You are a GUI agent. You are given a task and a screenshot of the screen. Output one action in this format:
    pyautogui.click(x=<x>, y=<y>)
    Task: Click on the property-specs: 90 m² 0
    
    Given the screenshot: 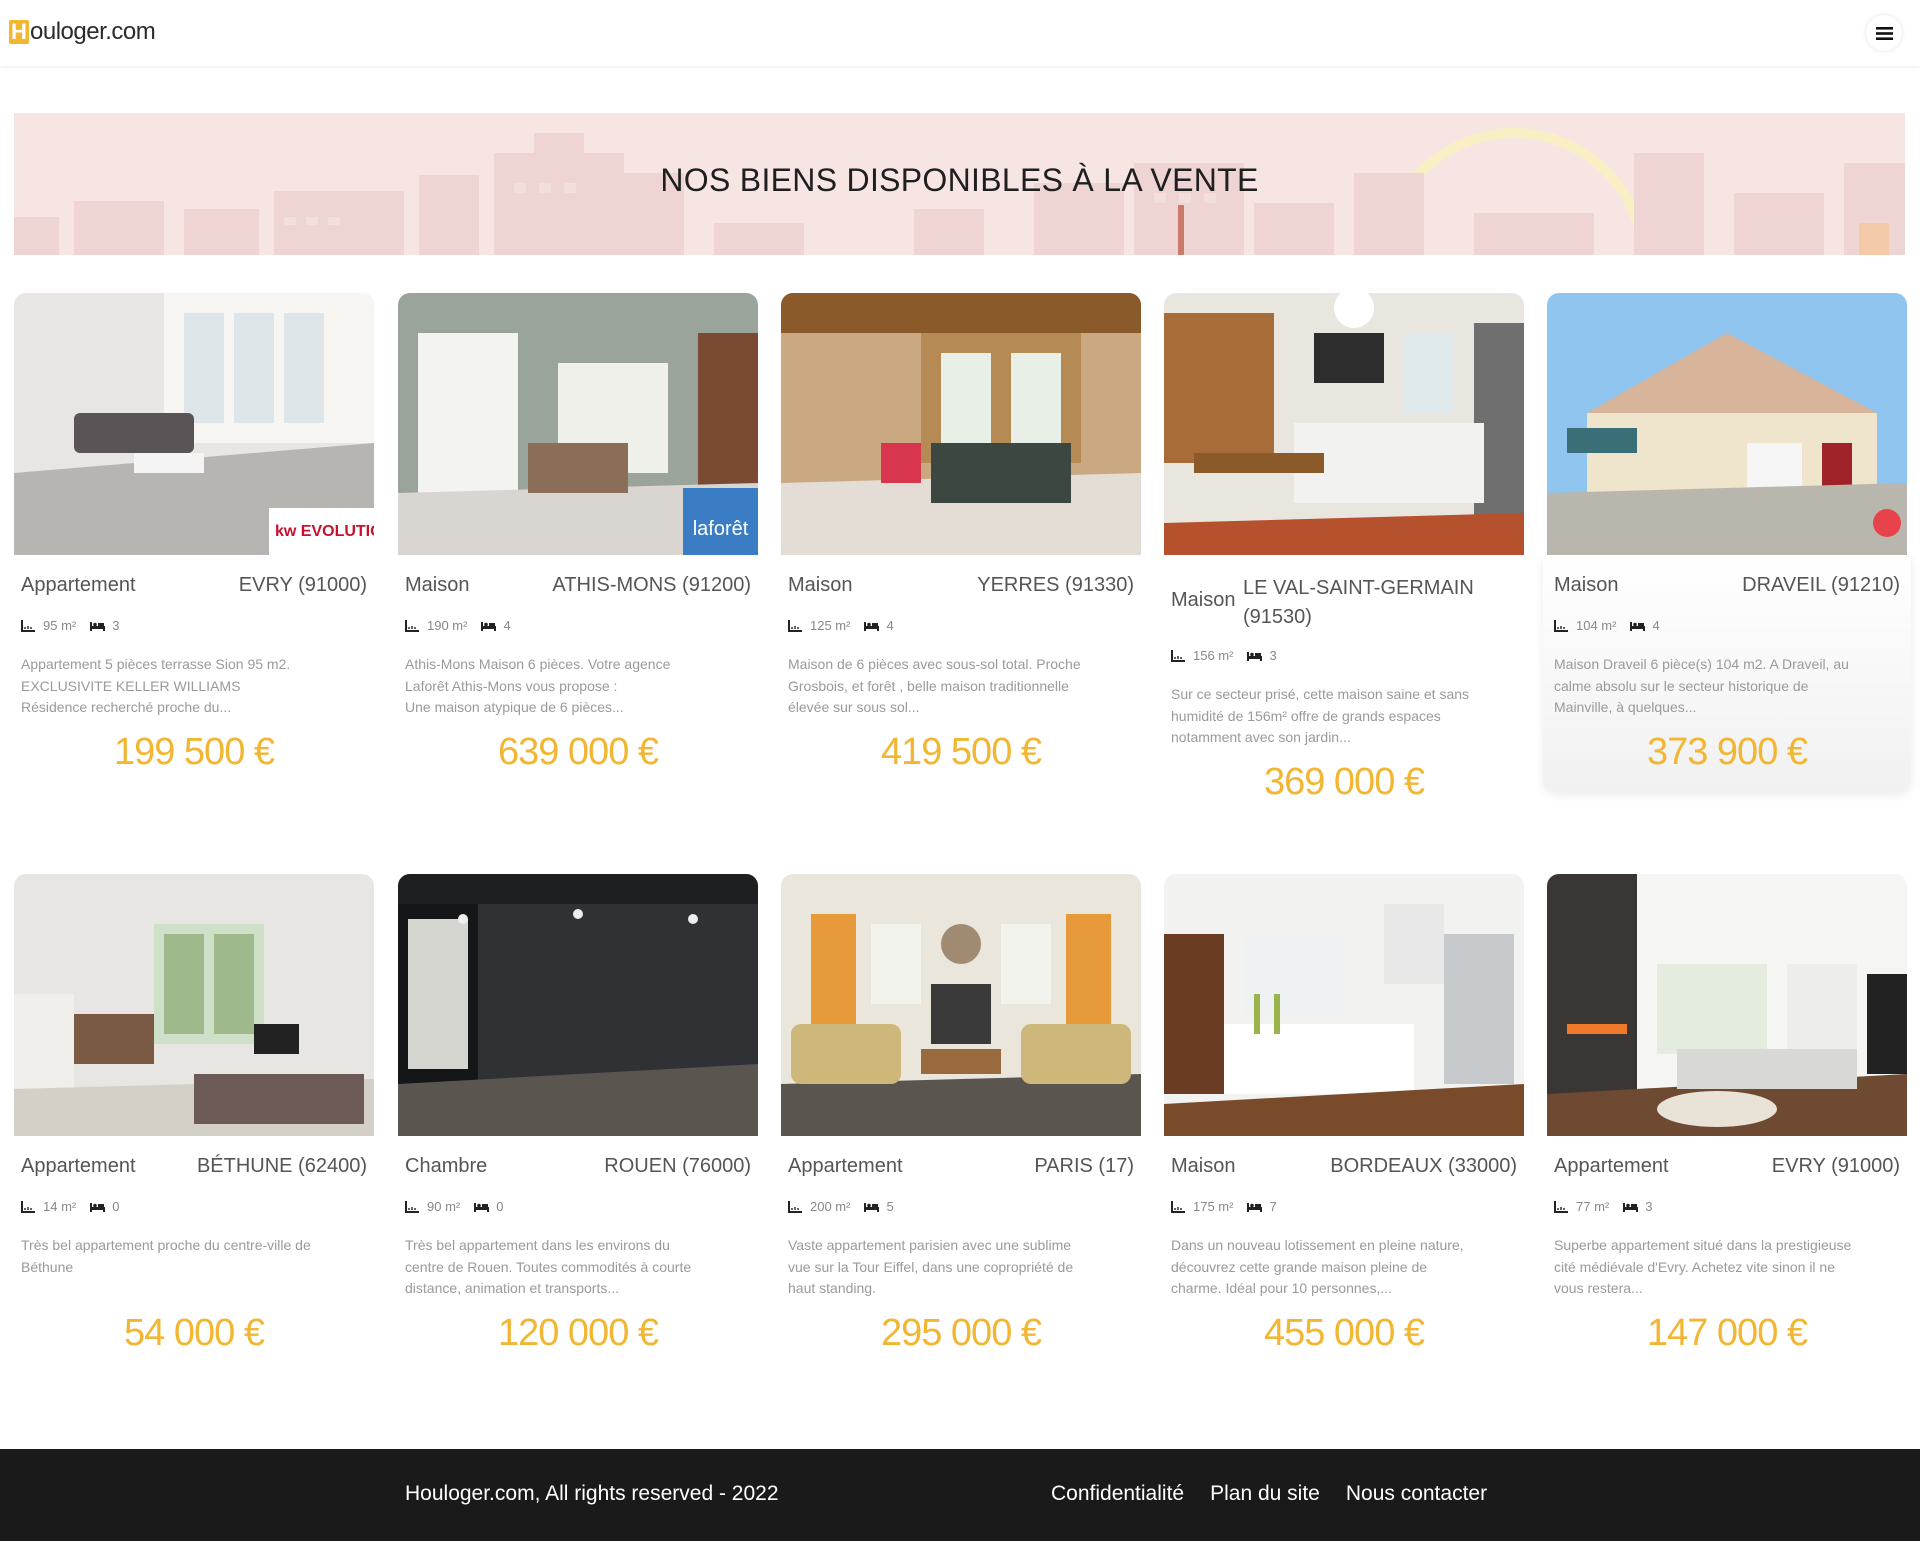 What is the action you would take?
    pyautogui.click(x=461, y=1206)
    